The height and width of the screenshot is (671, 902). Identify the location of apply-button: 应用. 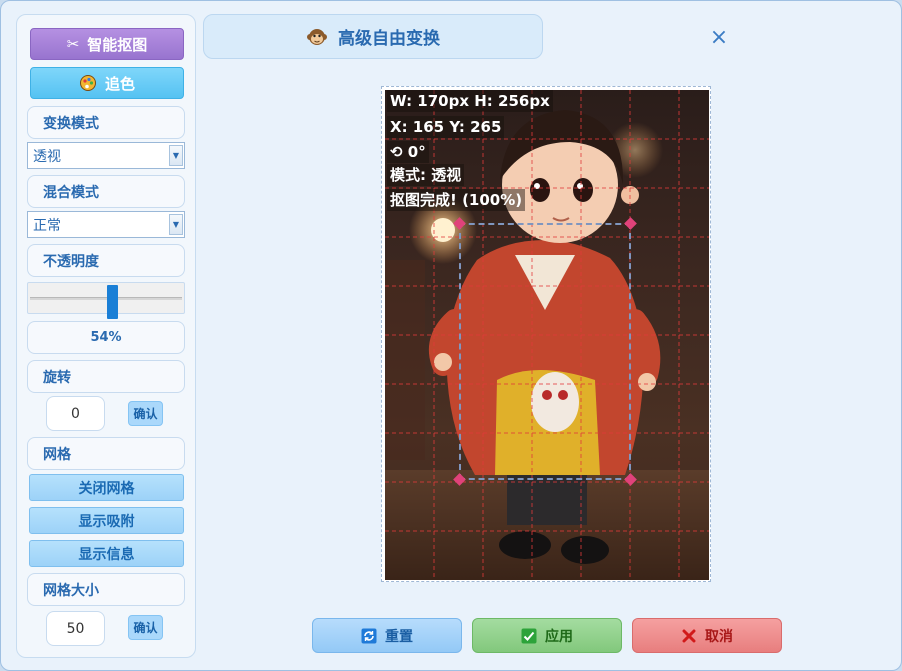
(547, 635).